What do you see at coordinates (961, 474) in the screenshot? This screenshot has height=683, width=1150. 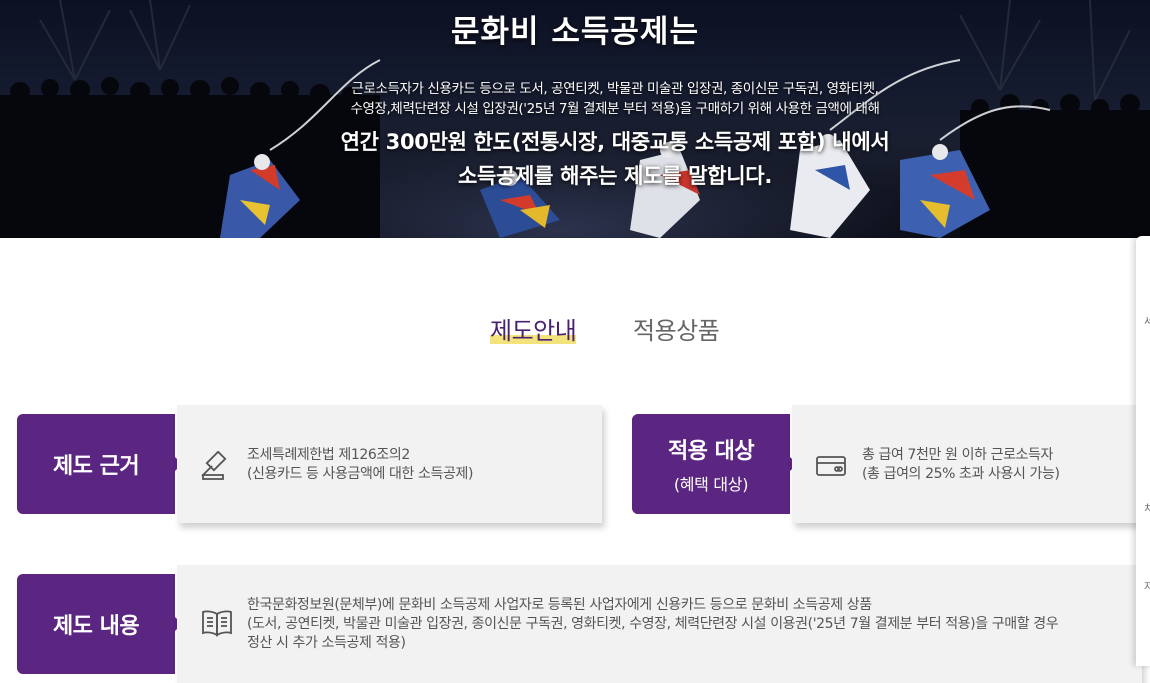 I see `target-line-2: (총 급여의 25% 초과 사용시 가능)` at bounding box center [961, 474].